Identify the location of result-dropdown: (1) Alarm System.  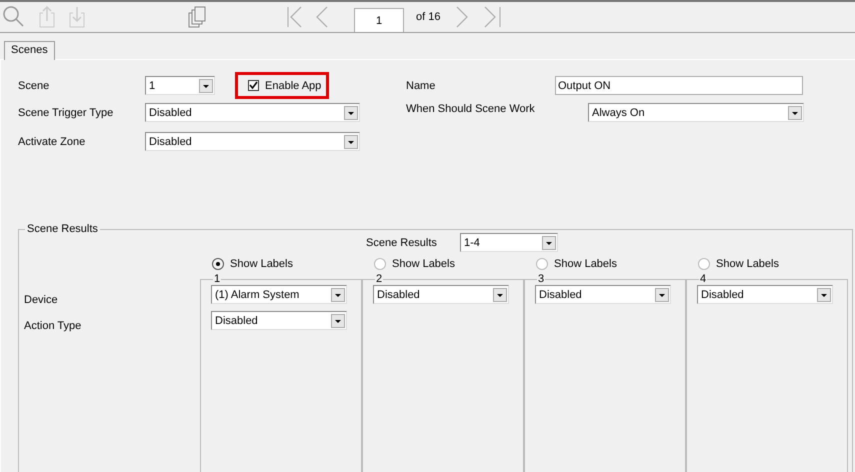
(279, 294).